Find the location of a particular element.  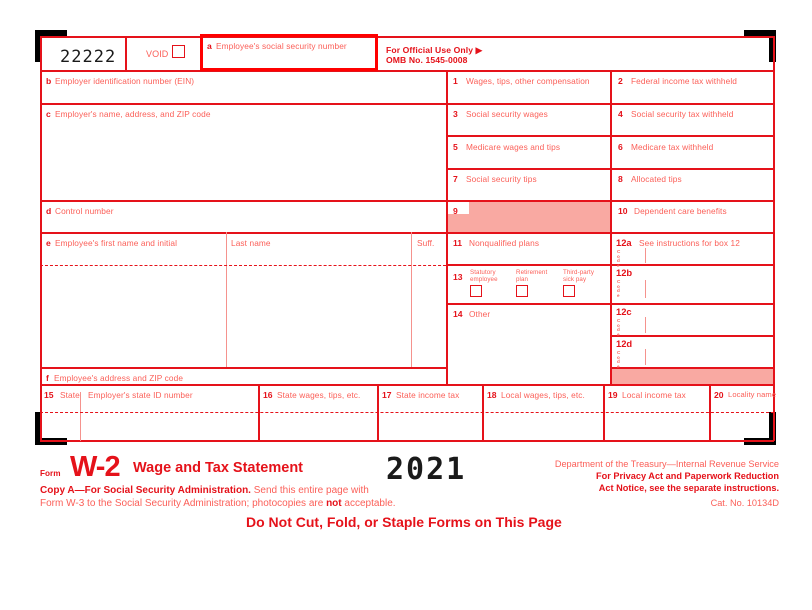

box-13-thirdparty-label-line1: Third-party is located at coordinates (579, 272).